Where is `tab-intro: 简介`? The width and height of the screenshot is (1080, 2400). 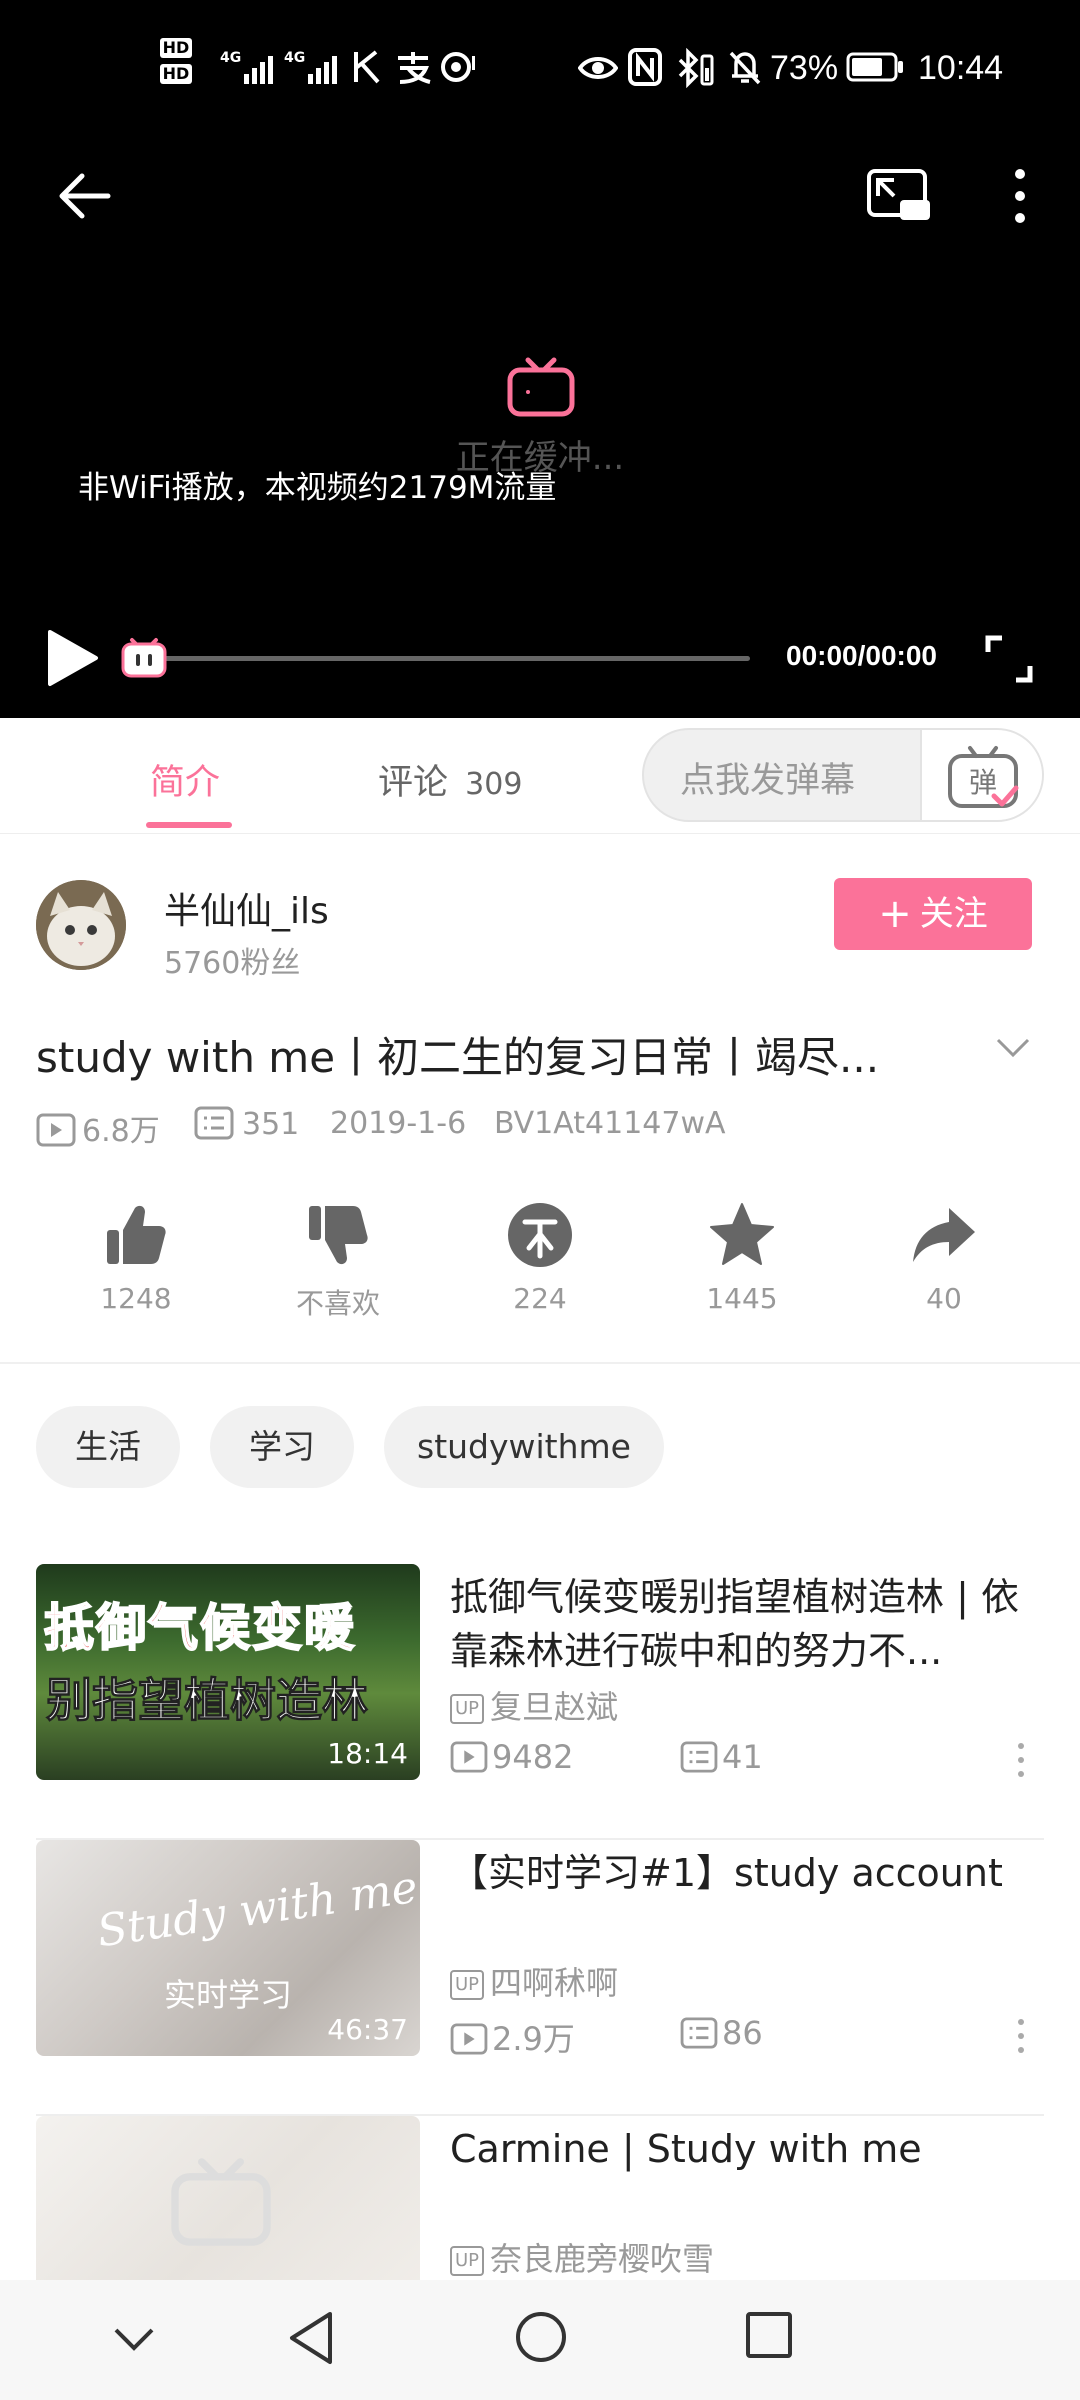 tab-intro: 简介 is located at coordinates (185, 779).